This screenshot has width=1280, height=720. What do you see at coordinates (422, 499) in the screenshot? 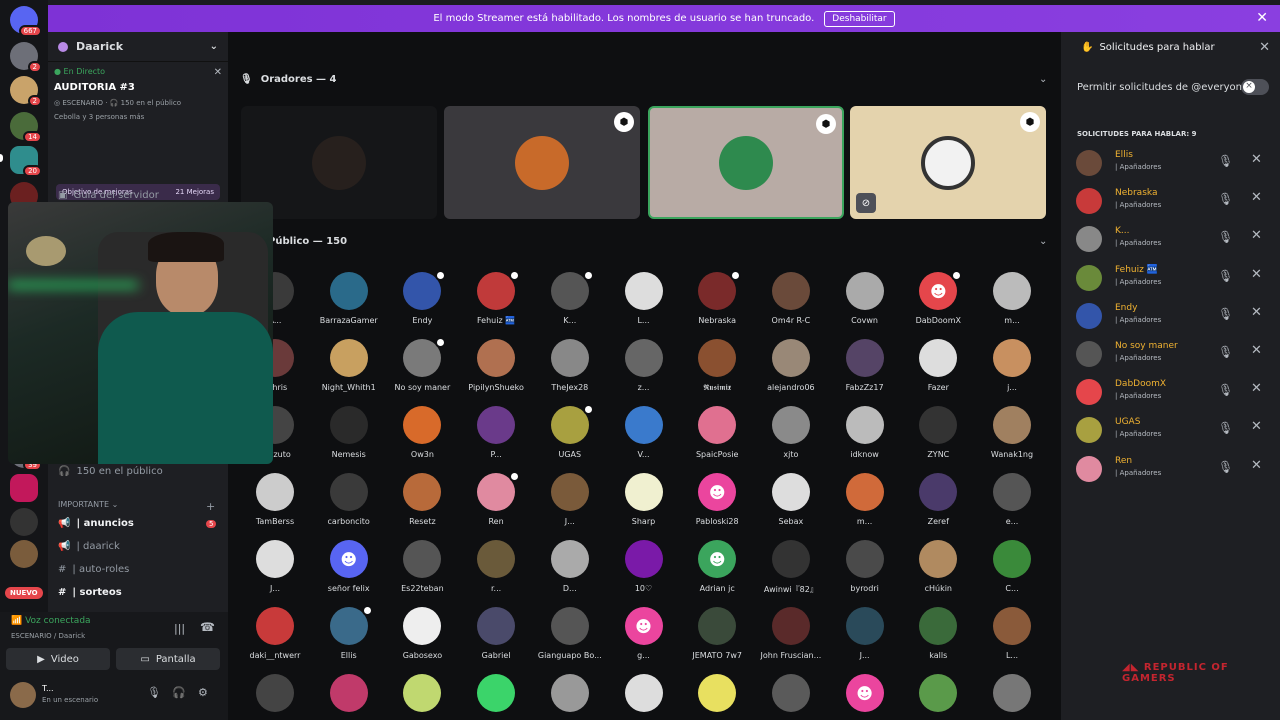
I see `audience-member: Resetz` at bounding box center [422, 499].